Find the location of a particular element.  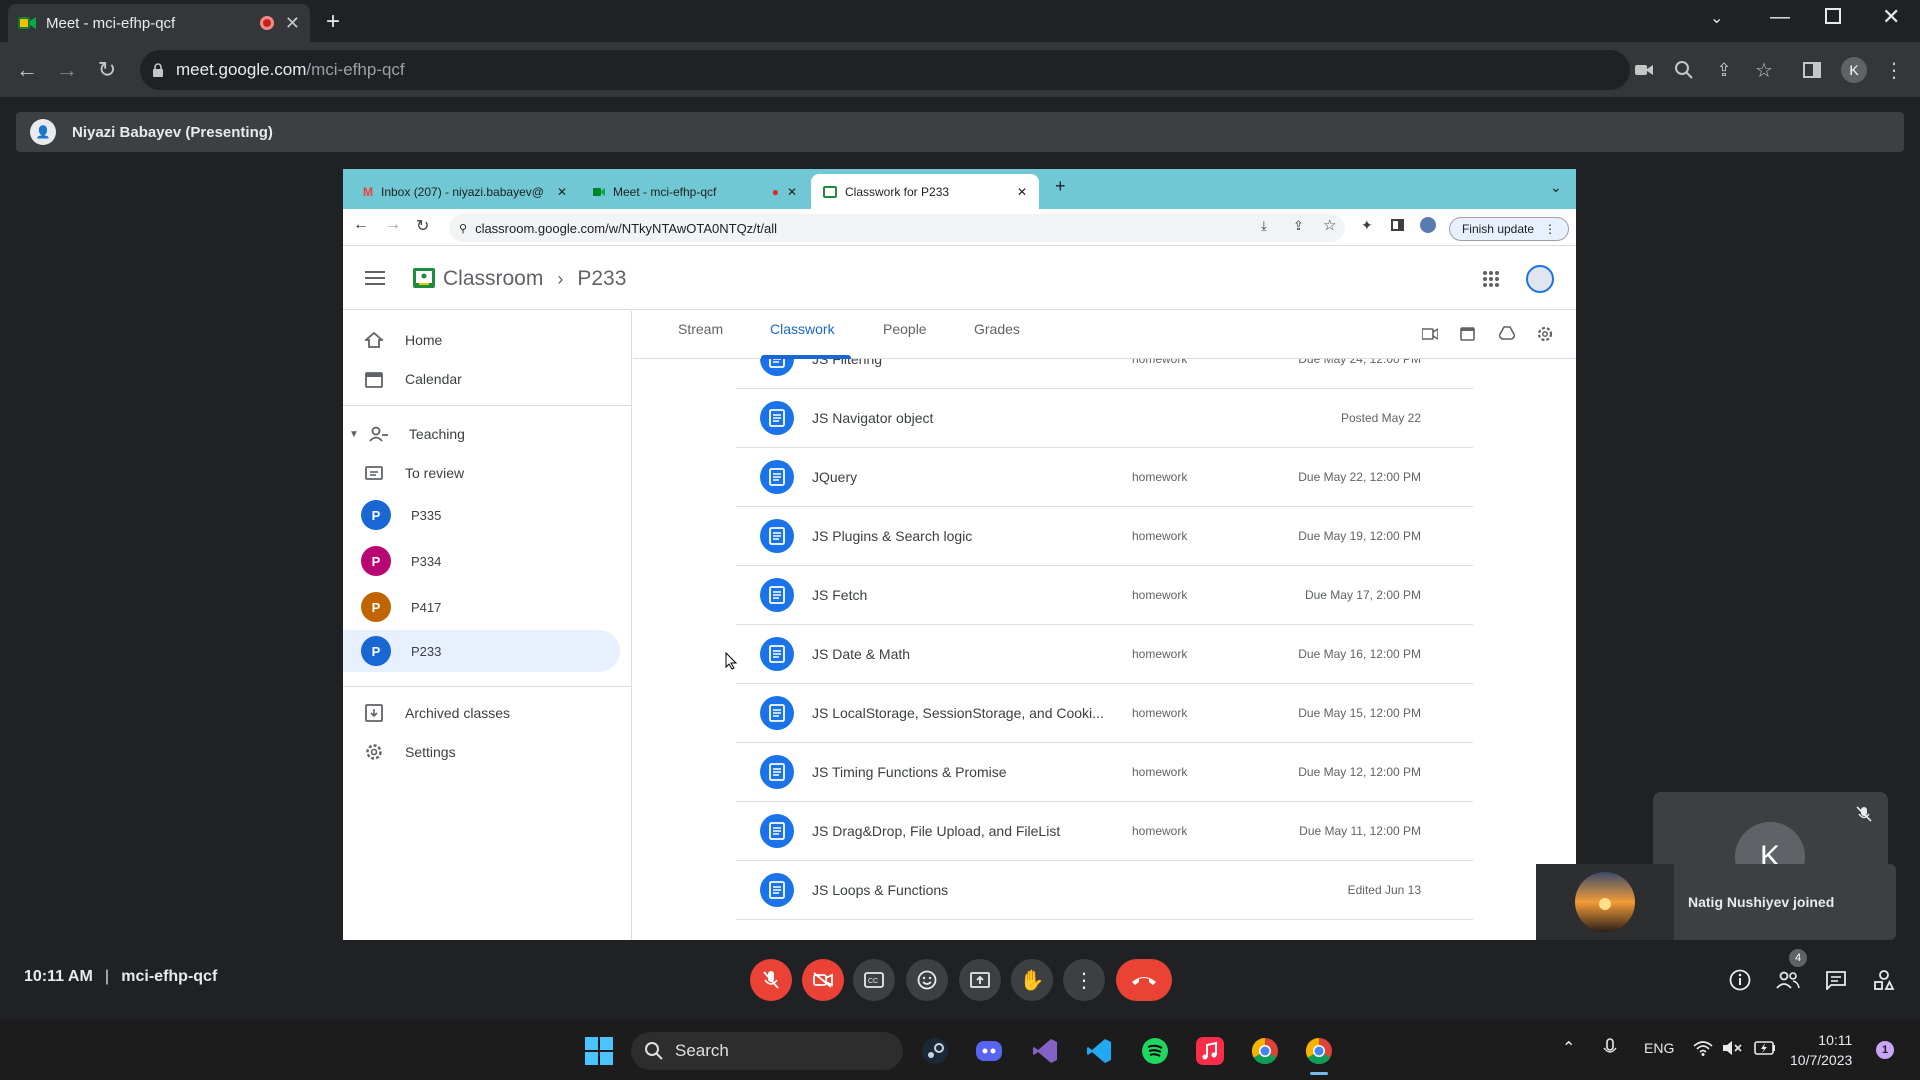

windows-start-icon is located at coordinates (599, 1051).